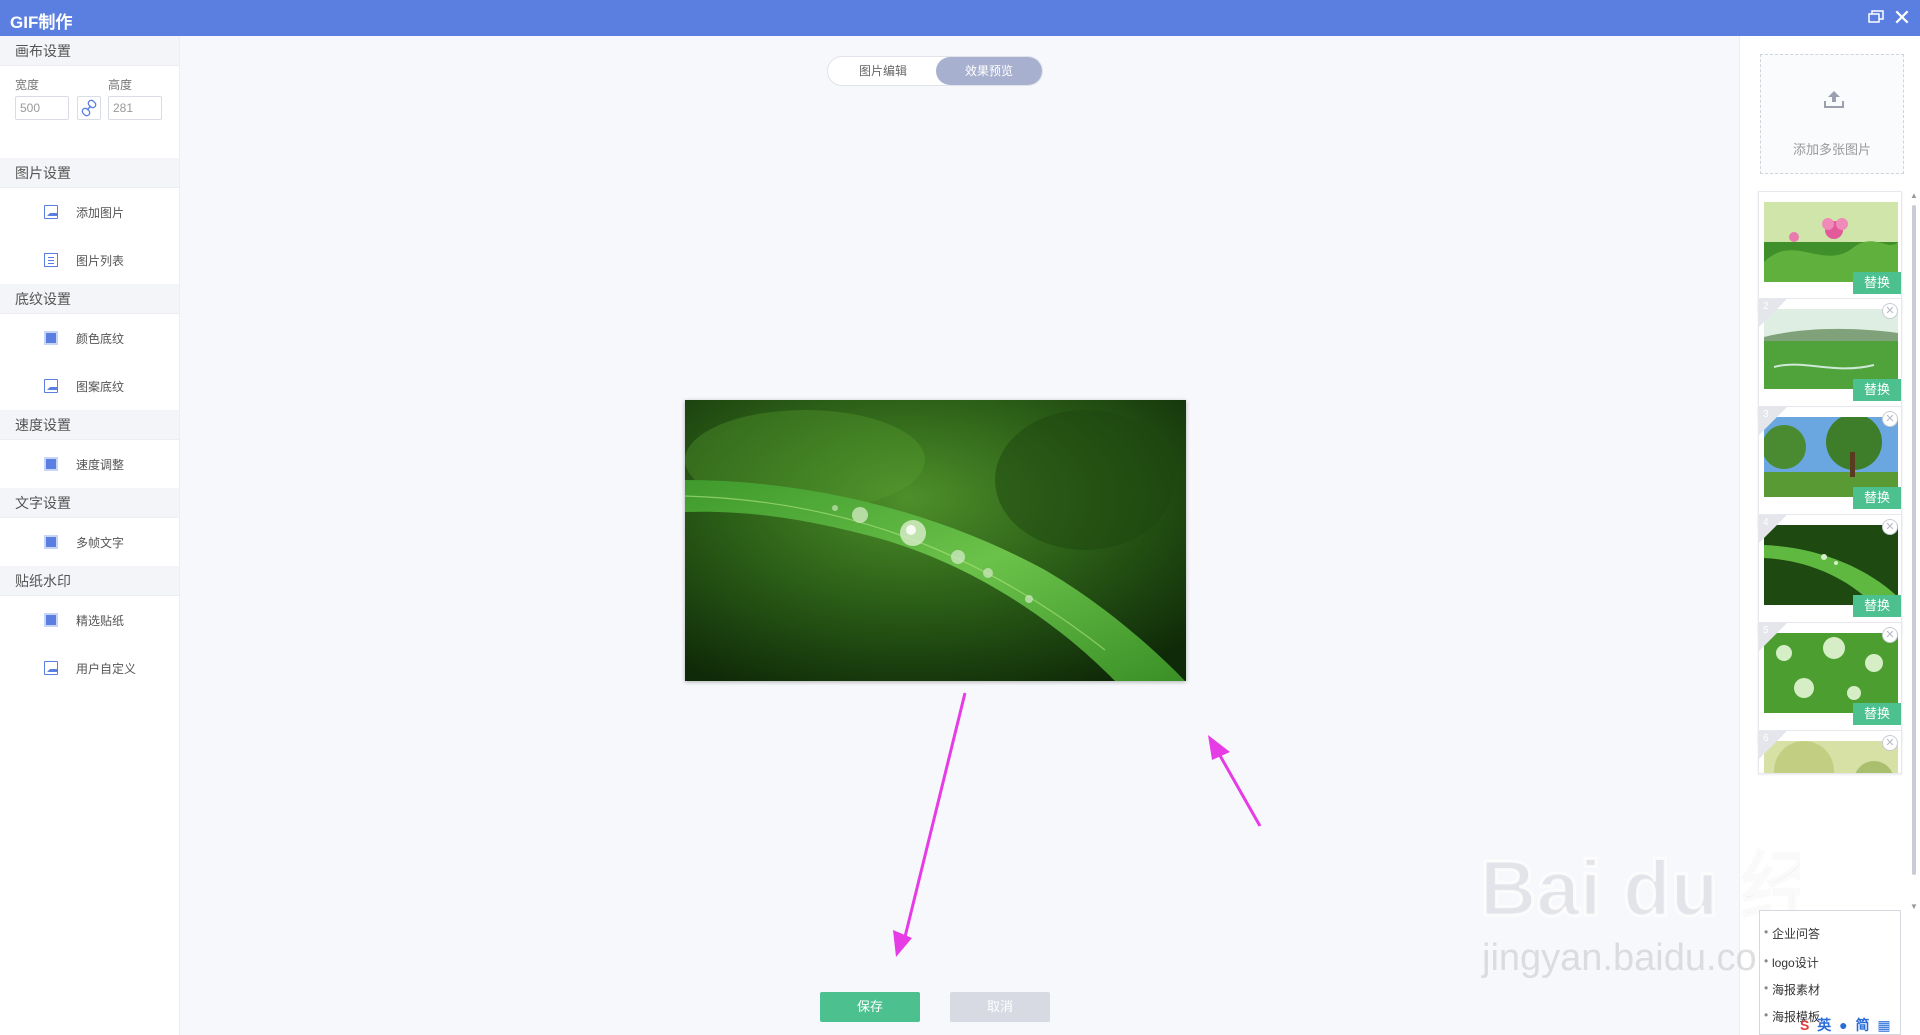 The image size is (1920, 1035). I want to click on add-multiple-images-button: 添加多张图片, so click(1832, 114).